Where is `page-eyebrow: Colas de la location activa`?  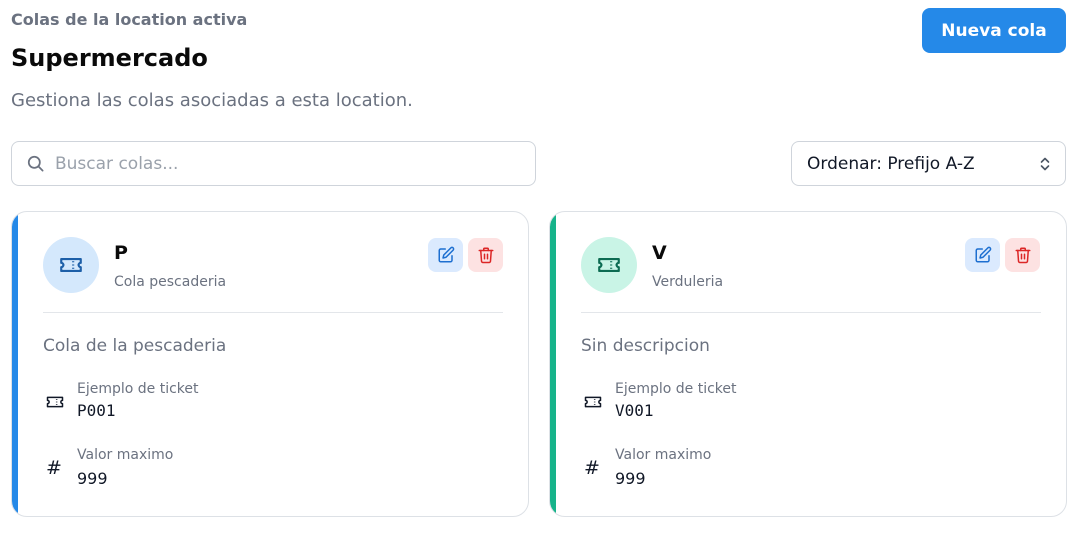
page-eyebrow: Colas de la location activa is located at coordinates (129, 19).